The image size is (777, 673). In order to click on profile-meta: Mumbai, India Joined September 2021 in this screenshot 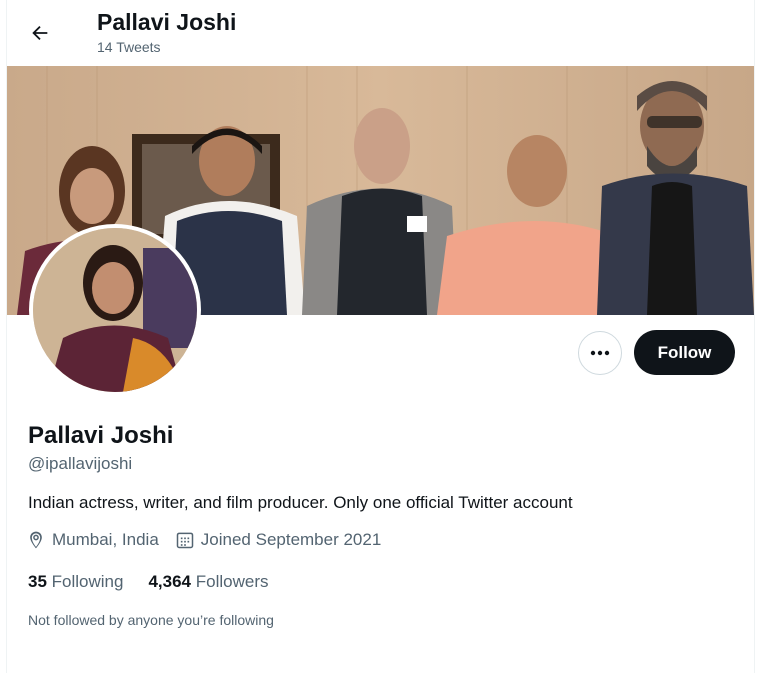, I will do `click(211, 540)`.